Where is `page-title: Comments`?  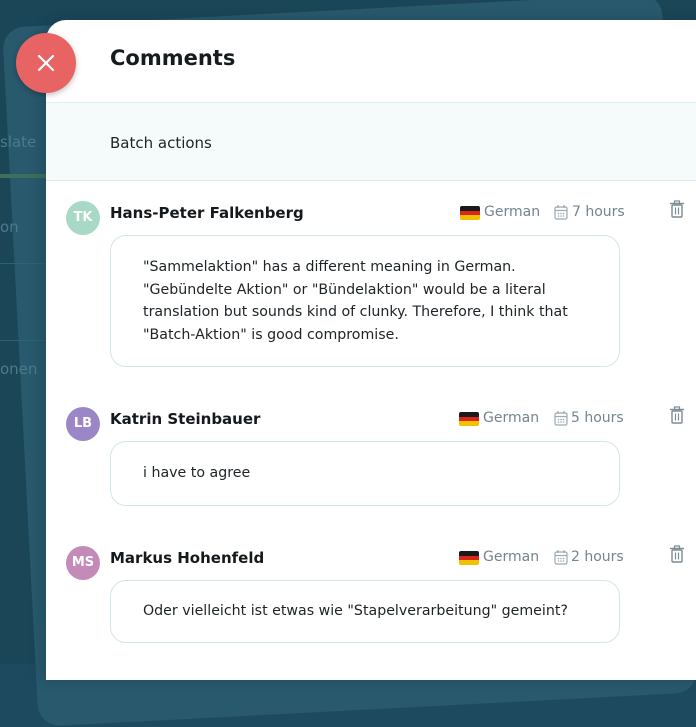 page-title: Comments is located at coordinates (173, 58).